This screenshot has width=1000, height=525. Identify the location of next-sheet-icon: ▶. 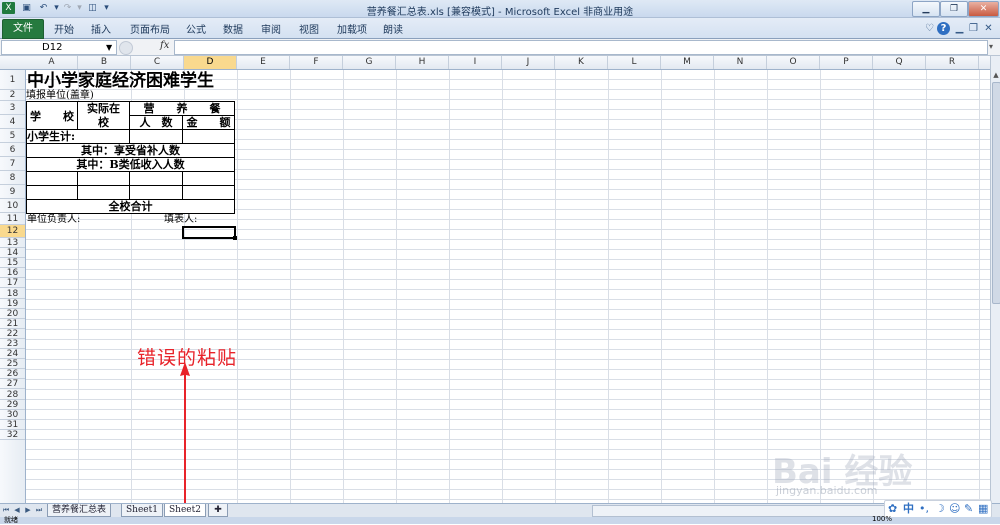
(28, 510).